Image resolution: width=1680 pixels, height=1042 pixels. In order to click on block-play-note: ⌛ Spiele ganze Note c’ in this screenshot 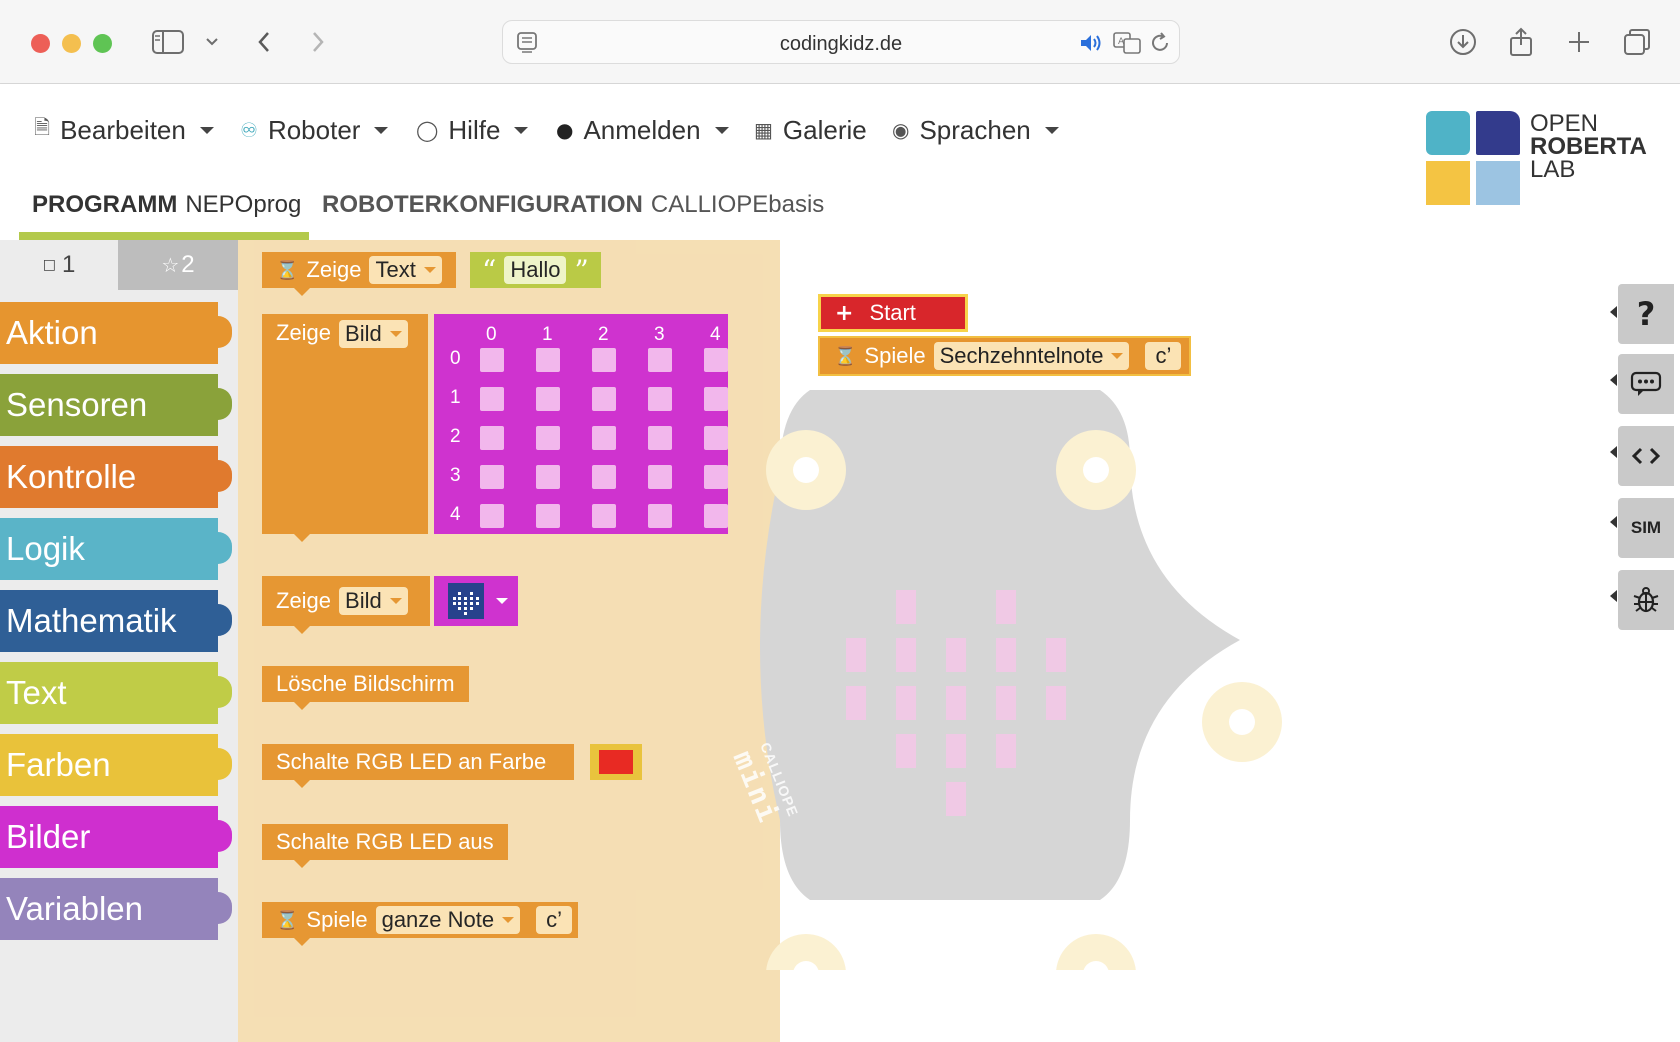, I will do `click(420, 924)`.